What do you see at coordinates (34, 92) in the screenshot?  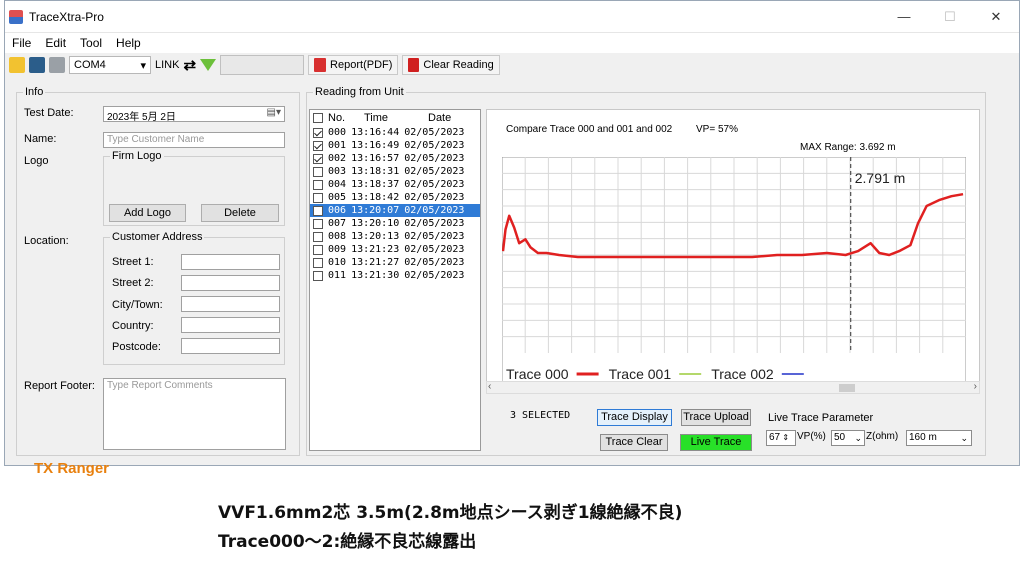 I see `info-legend: Info` at bounding box center [34, 92].